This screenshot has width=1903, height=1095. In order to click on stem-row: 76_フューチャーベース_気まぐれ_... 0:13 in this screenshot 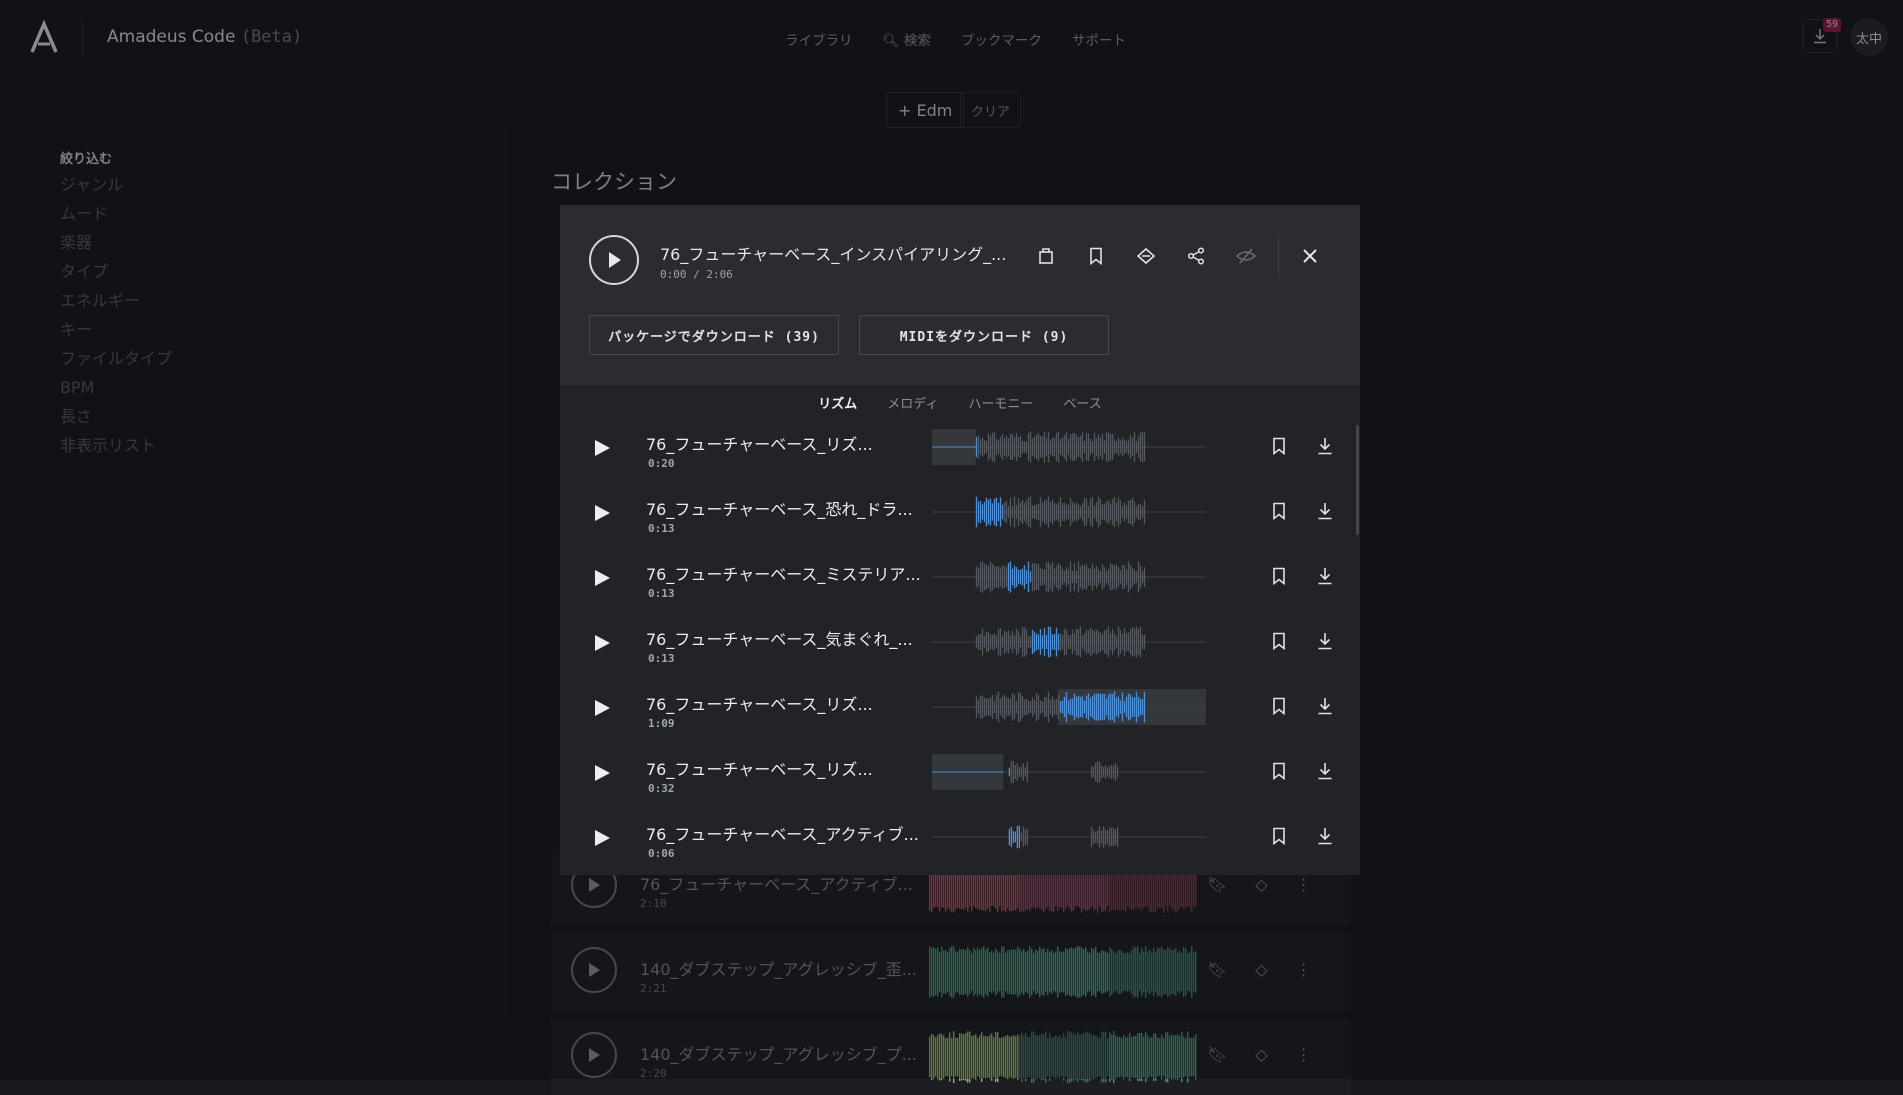, I will do `click(960, 646)`.